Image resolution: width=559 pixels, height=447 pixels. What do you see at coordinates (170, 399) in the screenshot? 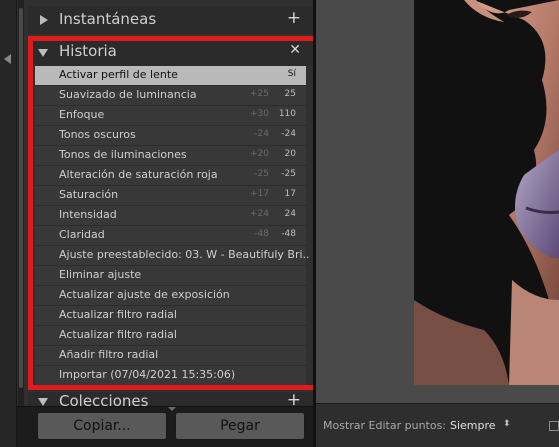
I see `collections-header: Colecciones +` at bounding box center [170, 399].